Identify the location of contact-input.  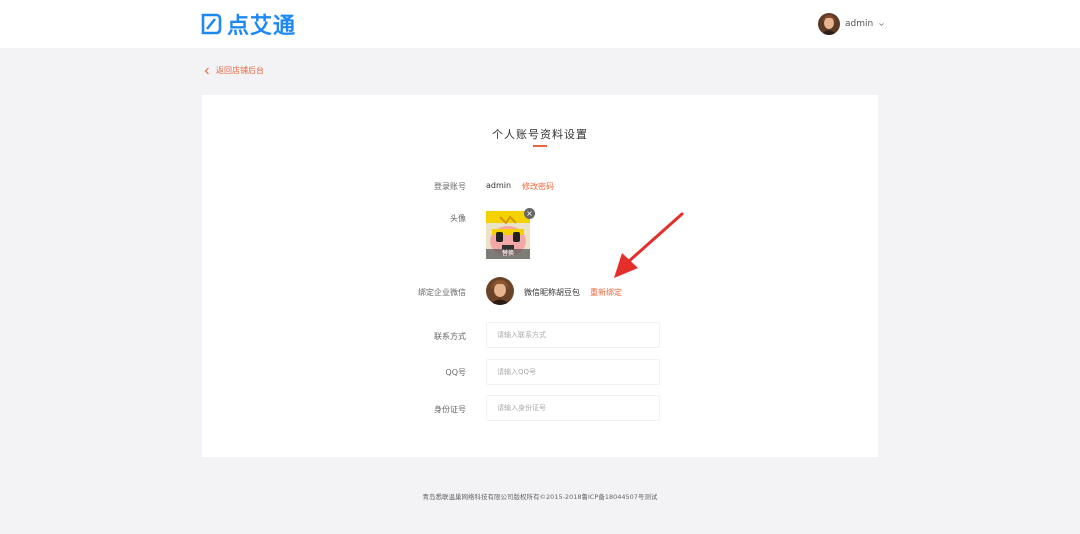
(573, 335).